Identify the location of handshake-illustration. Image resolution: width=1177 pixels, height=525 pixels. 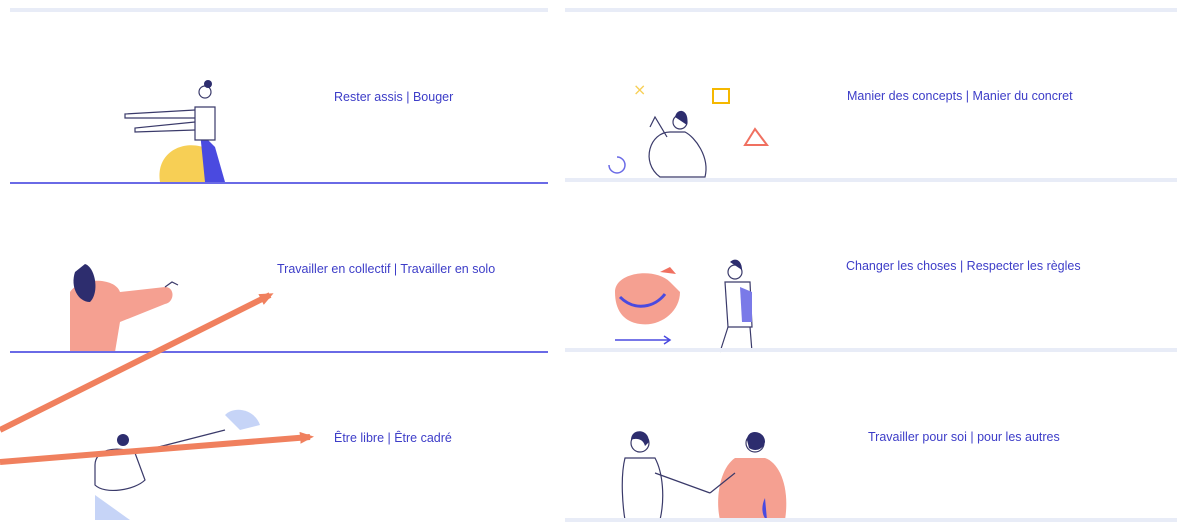
(704, 476).